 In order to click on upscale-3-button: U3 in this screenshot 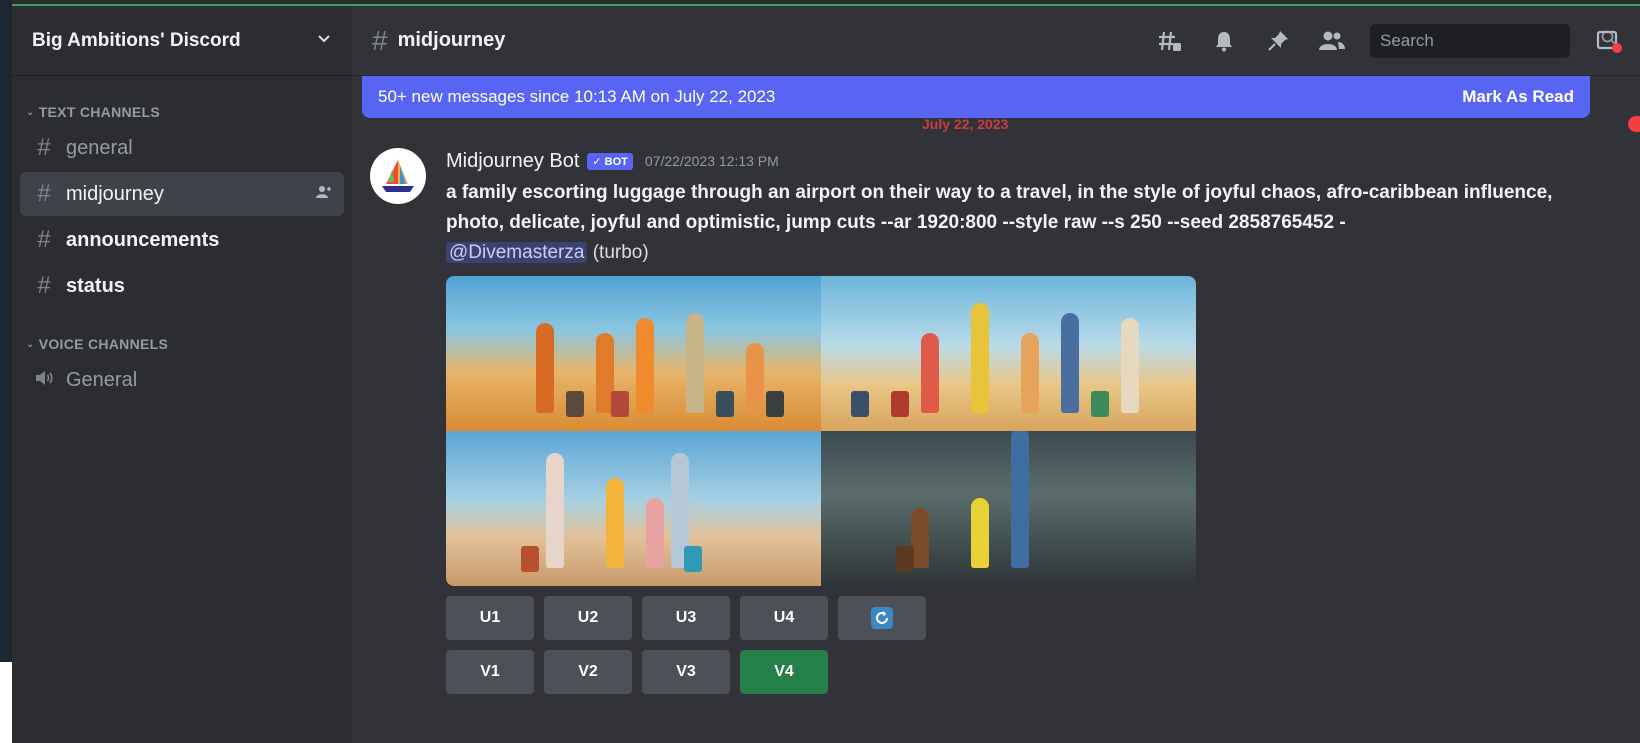, I will do `click(686, 618)`.